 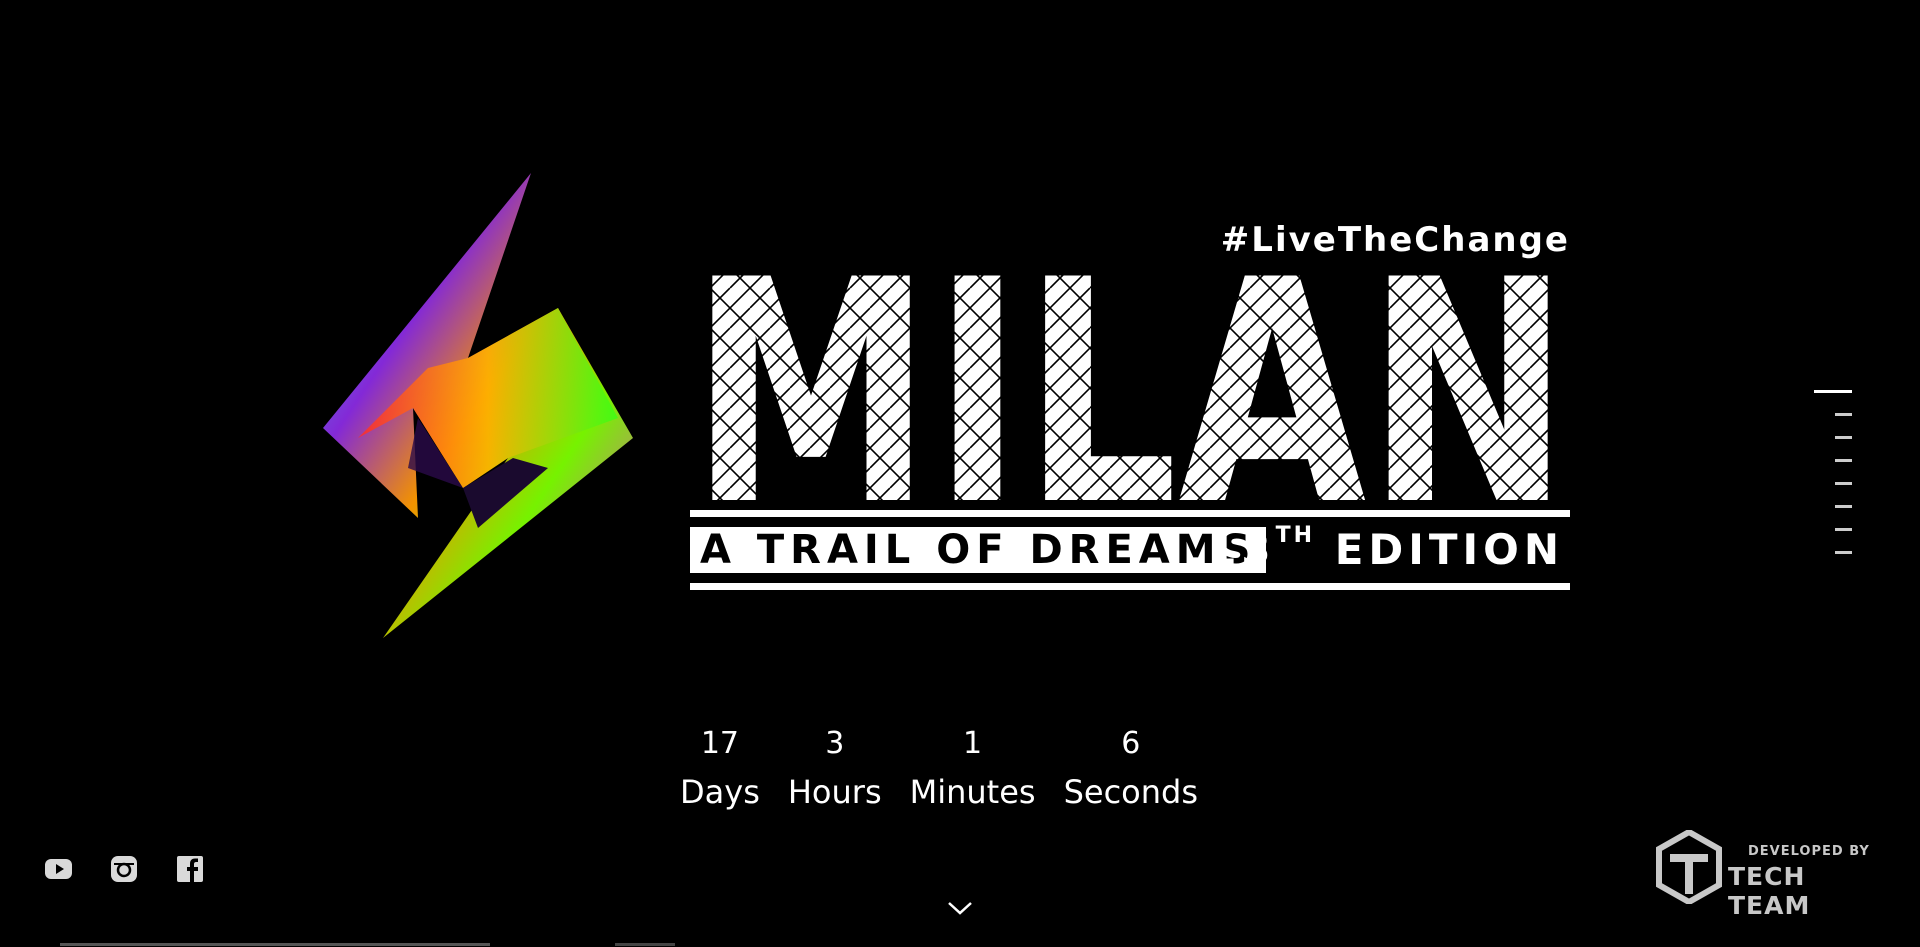 I want to click on scroll-down-chevron-icon, so click(x=960, y=908).